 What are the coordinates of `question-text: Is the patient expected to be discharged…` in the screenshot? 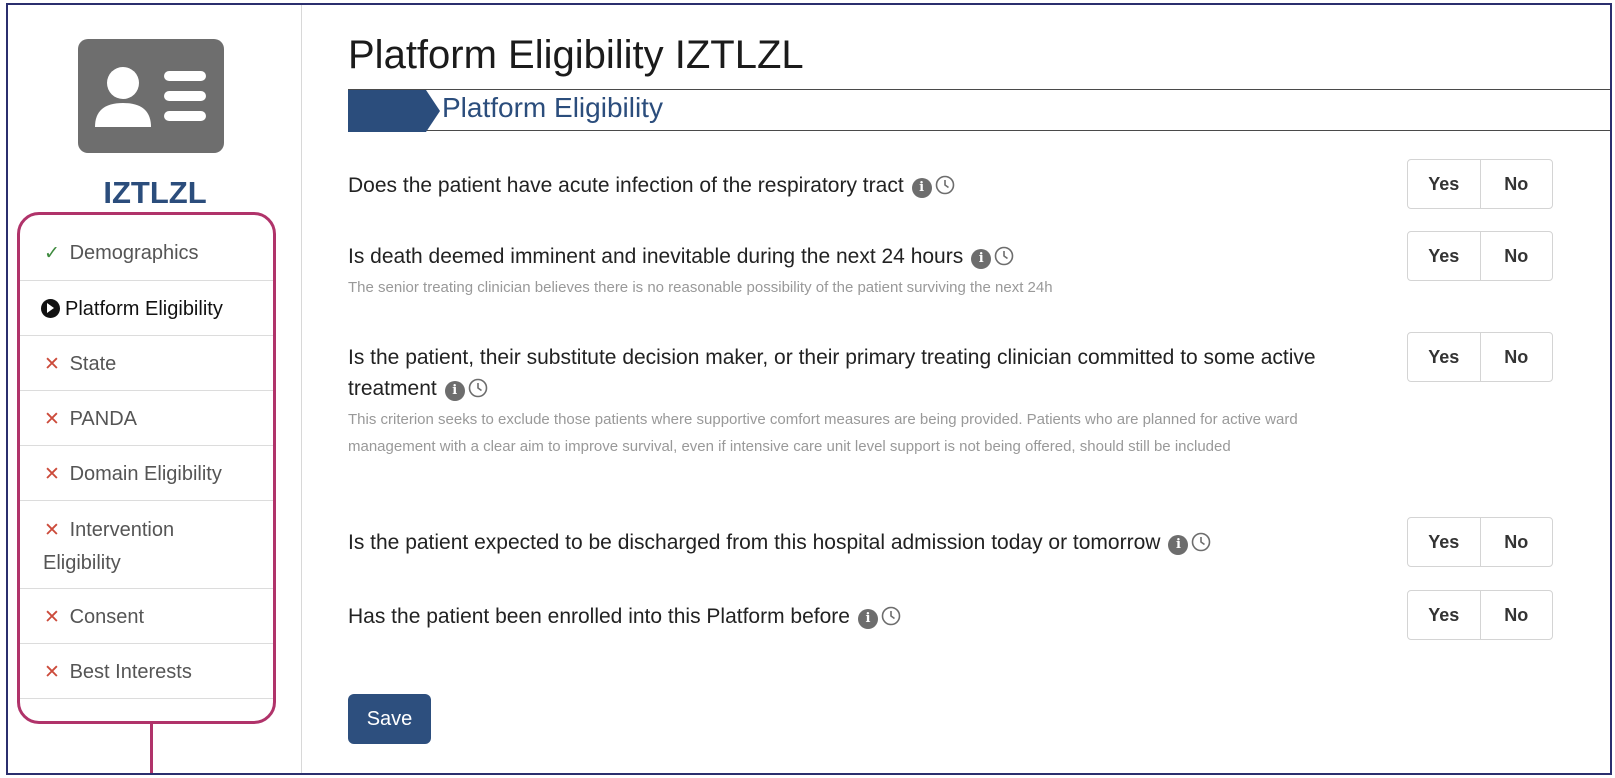 It's located at (858, 542).